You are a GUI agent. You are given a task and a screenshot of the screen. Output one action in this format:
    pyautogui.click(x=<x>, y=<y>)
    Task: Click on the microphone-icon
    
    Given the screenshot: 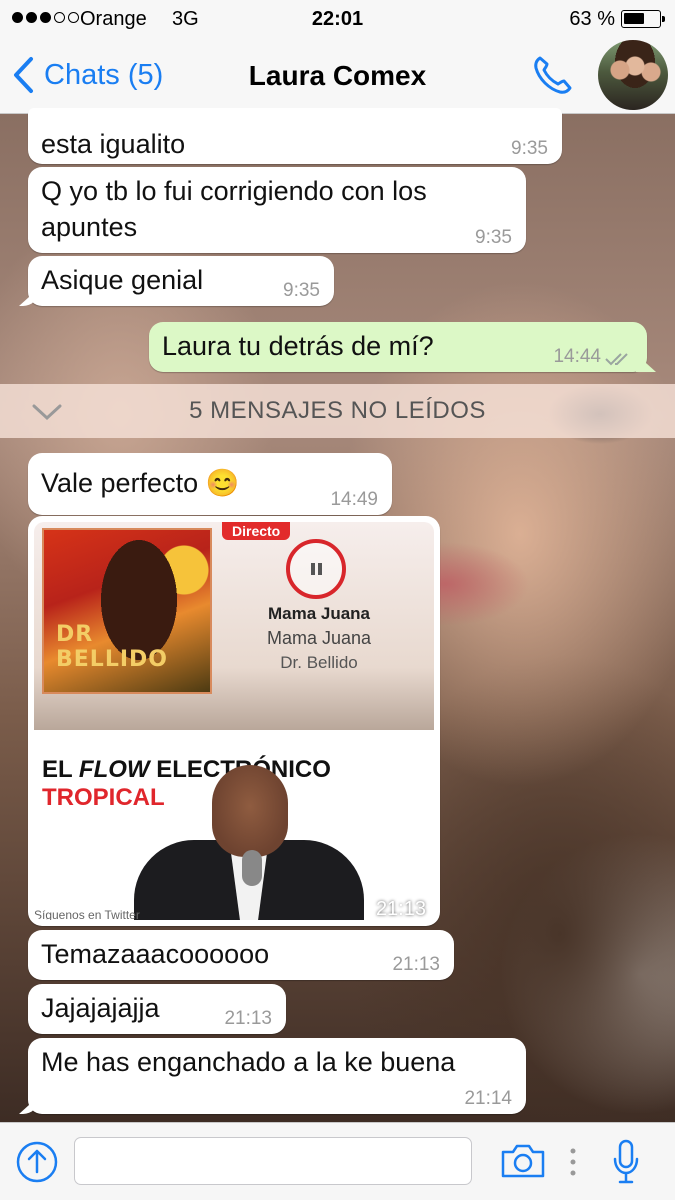 What is the action you would take?
    pyautogui.click(x=626, y=1161)
    